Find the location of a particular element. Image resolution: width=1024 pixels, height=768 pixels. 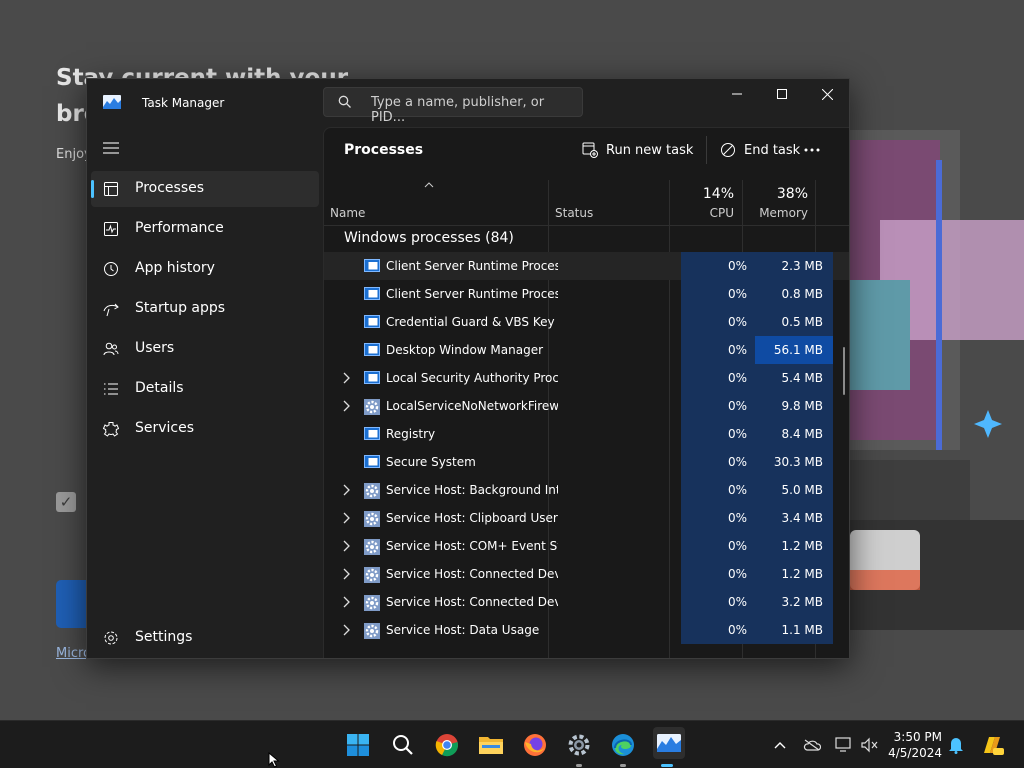

startup-apps-icon is located at coordinates (111, 310).